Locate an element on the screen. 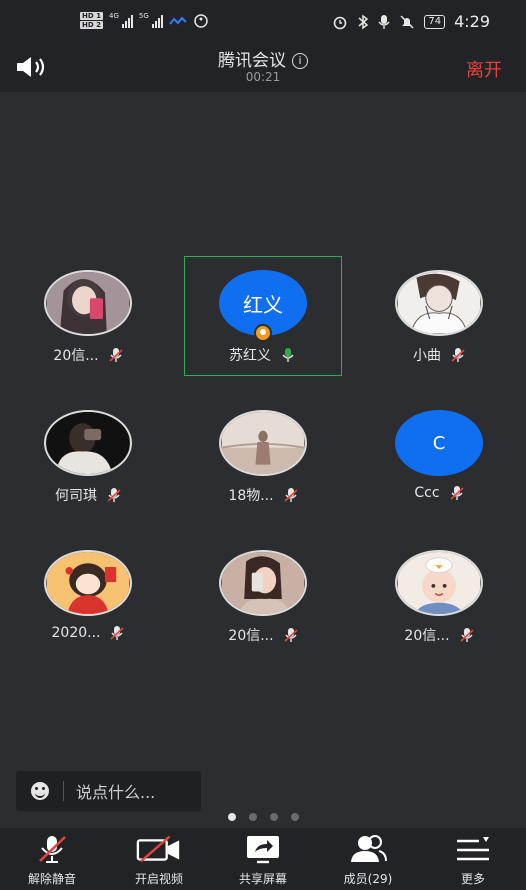  accessibility-icon is located at coordinates (201, 20).